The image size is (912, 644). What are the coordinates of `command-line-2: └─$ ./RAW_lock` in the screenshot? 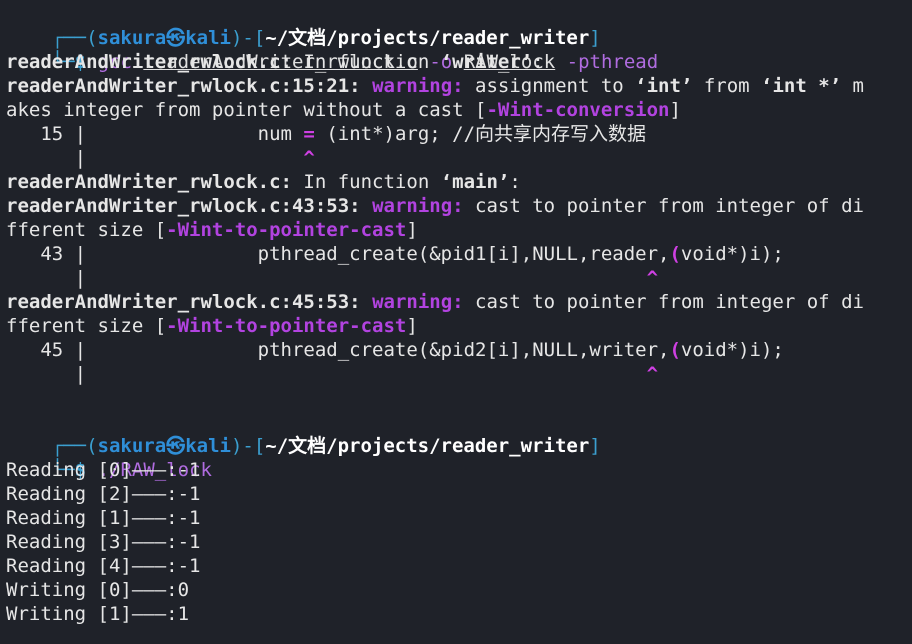 It's located at (109, 457).